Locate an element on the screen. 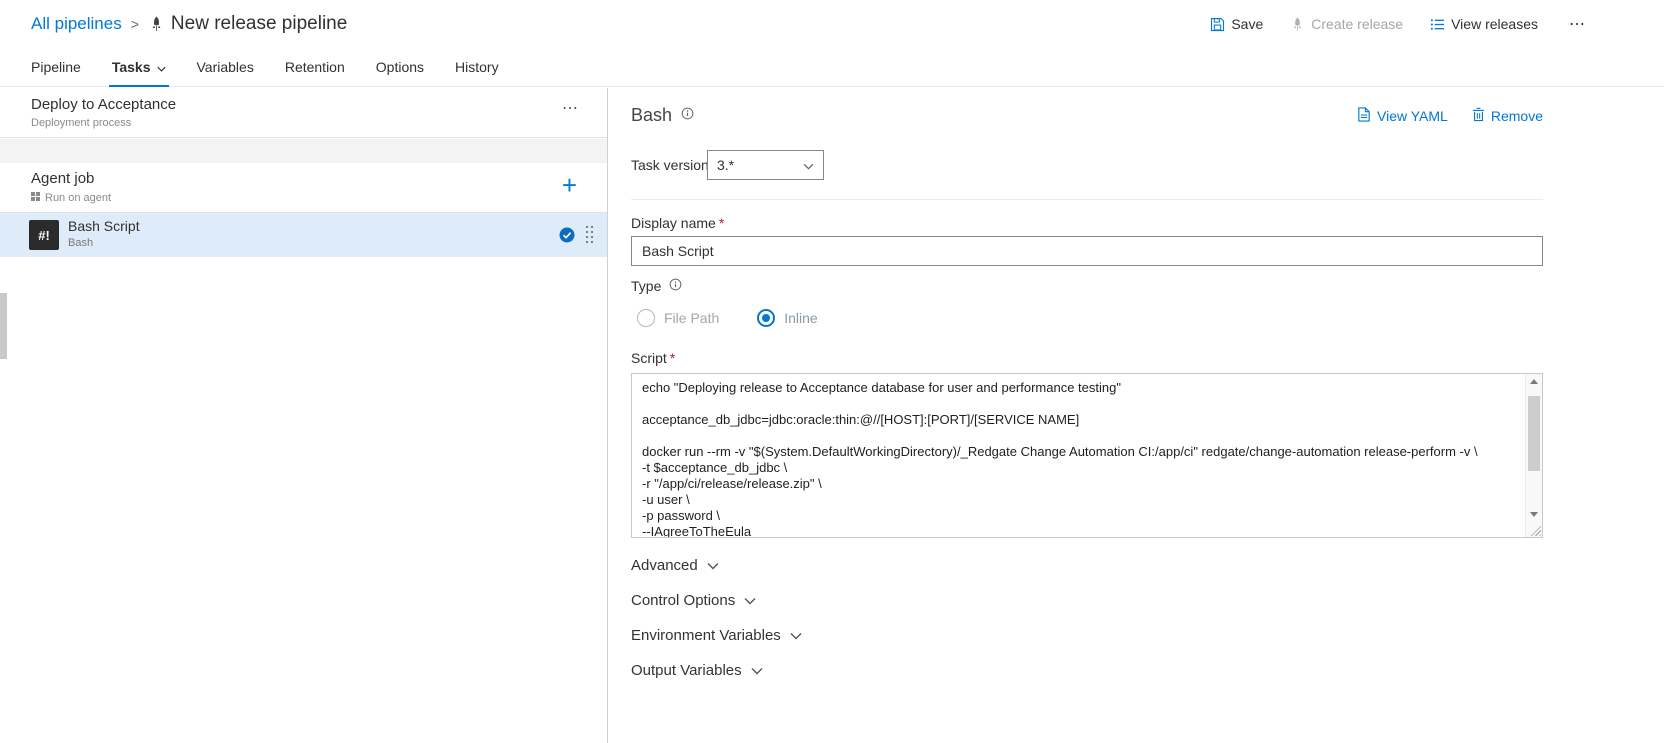 This screenshot has height=743, width=1664. tab-pipeline-label: Pipeline is located at coordinates (56, 67).